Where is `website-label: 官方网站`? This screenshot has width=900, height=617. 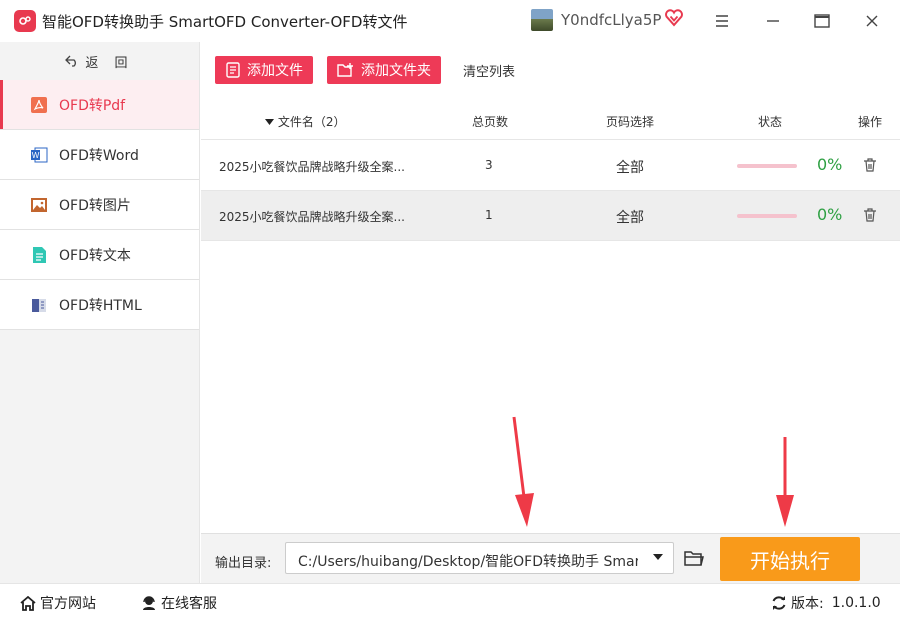
website-label: 官方网站 is located at coordinates (68, 604).